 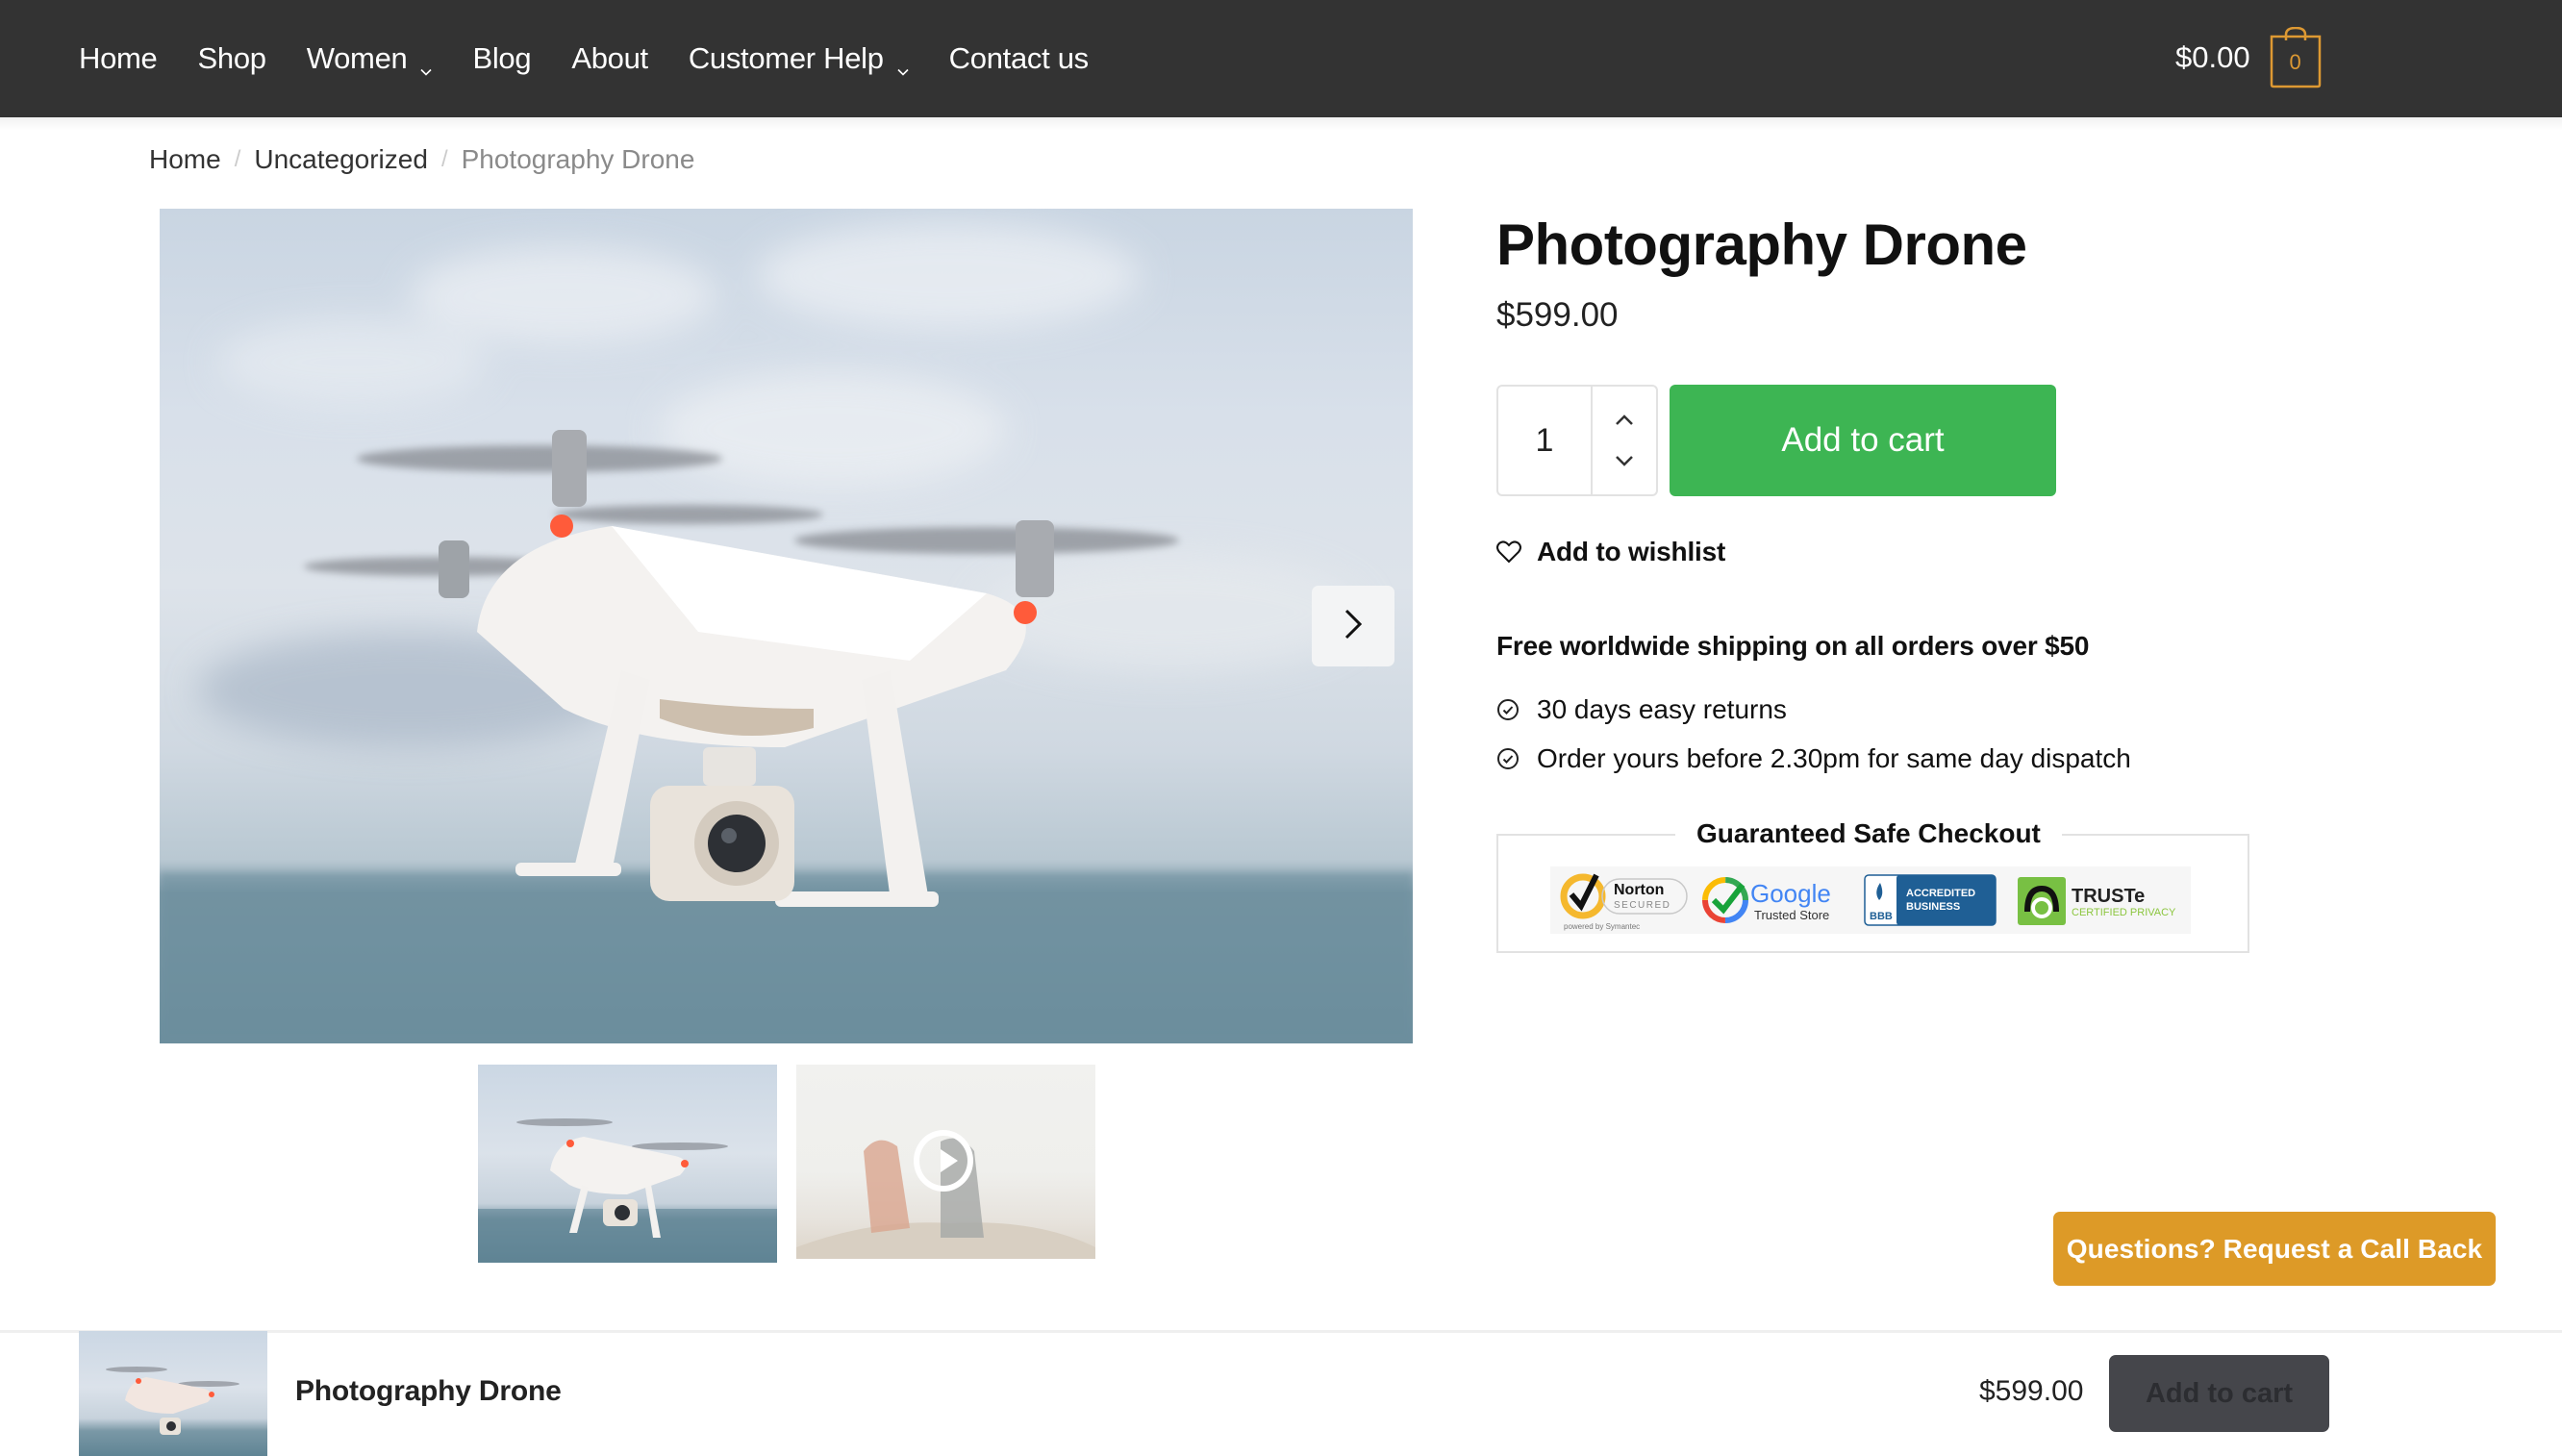 I want to click on nav-label: Women, so click(x=357, y=58).